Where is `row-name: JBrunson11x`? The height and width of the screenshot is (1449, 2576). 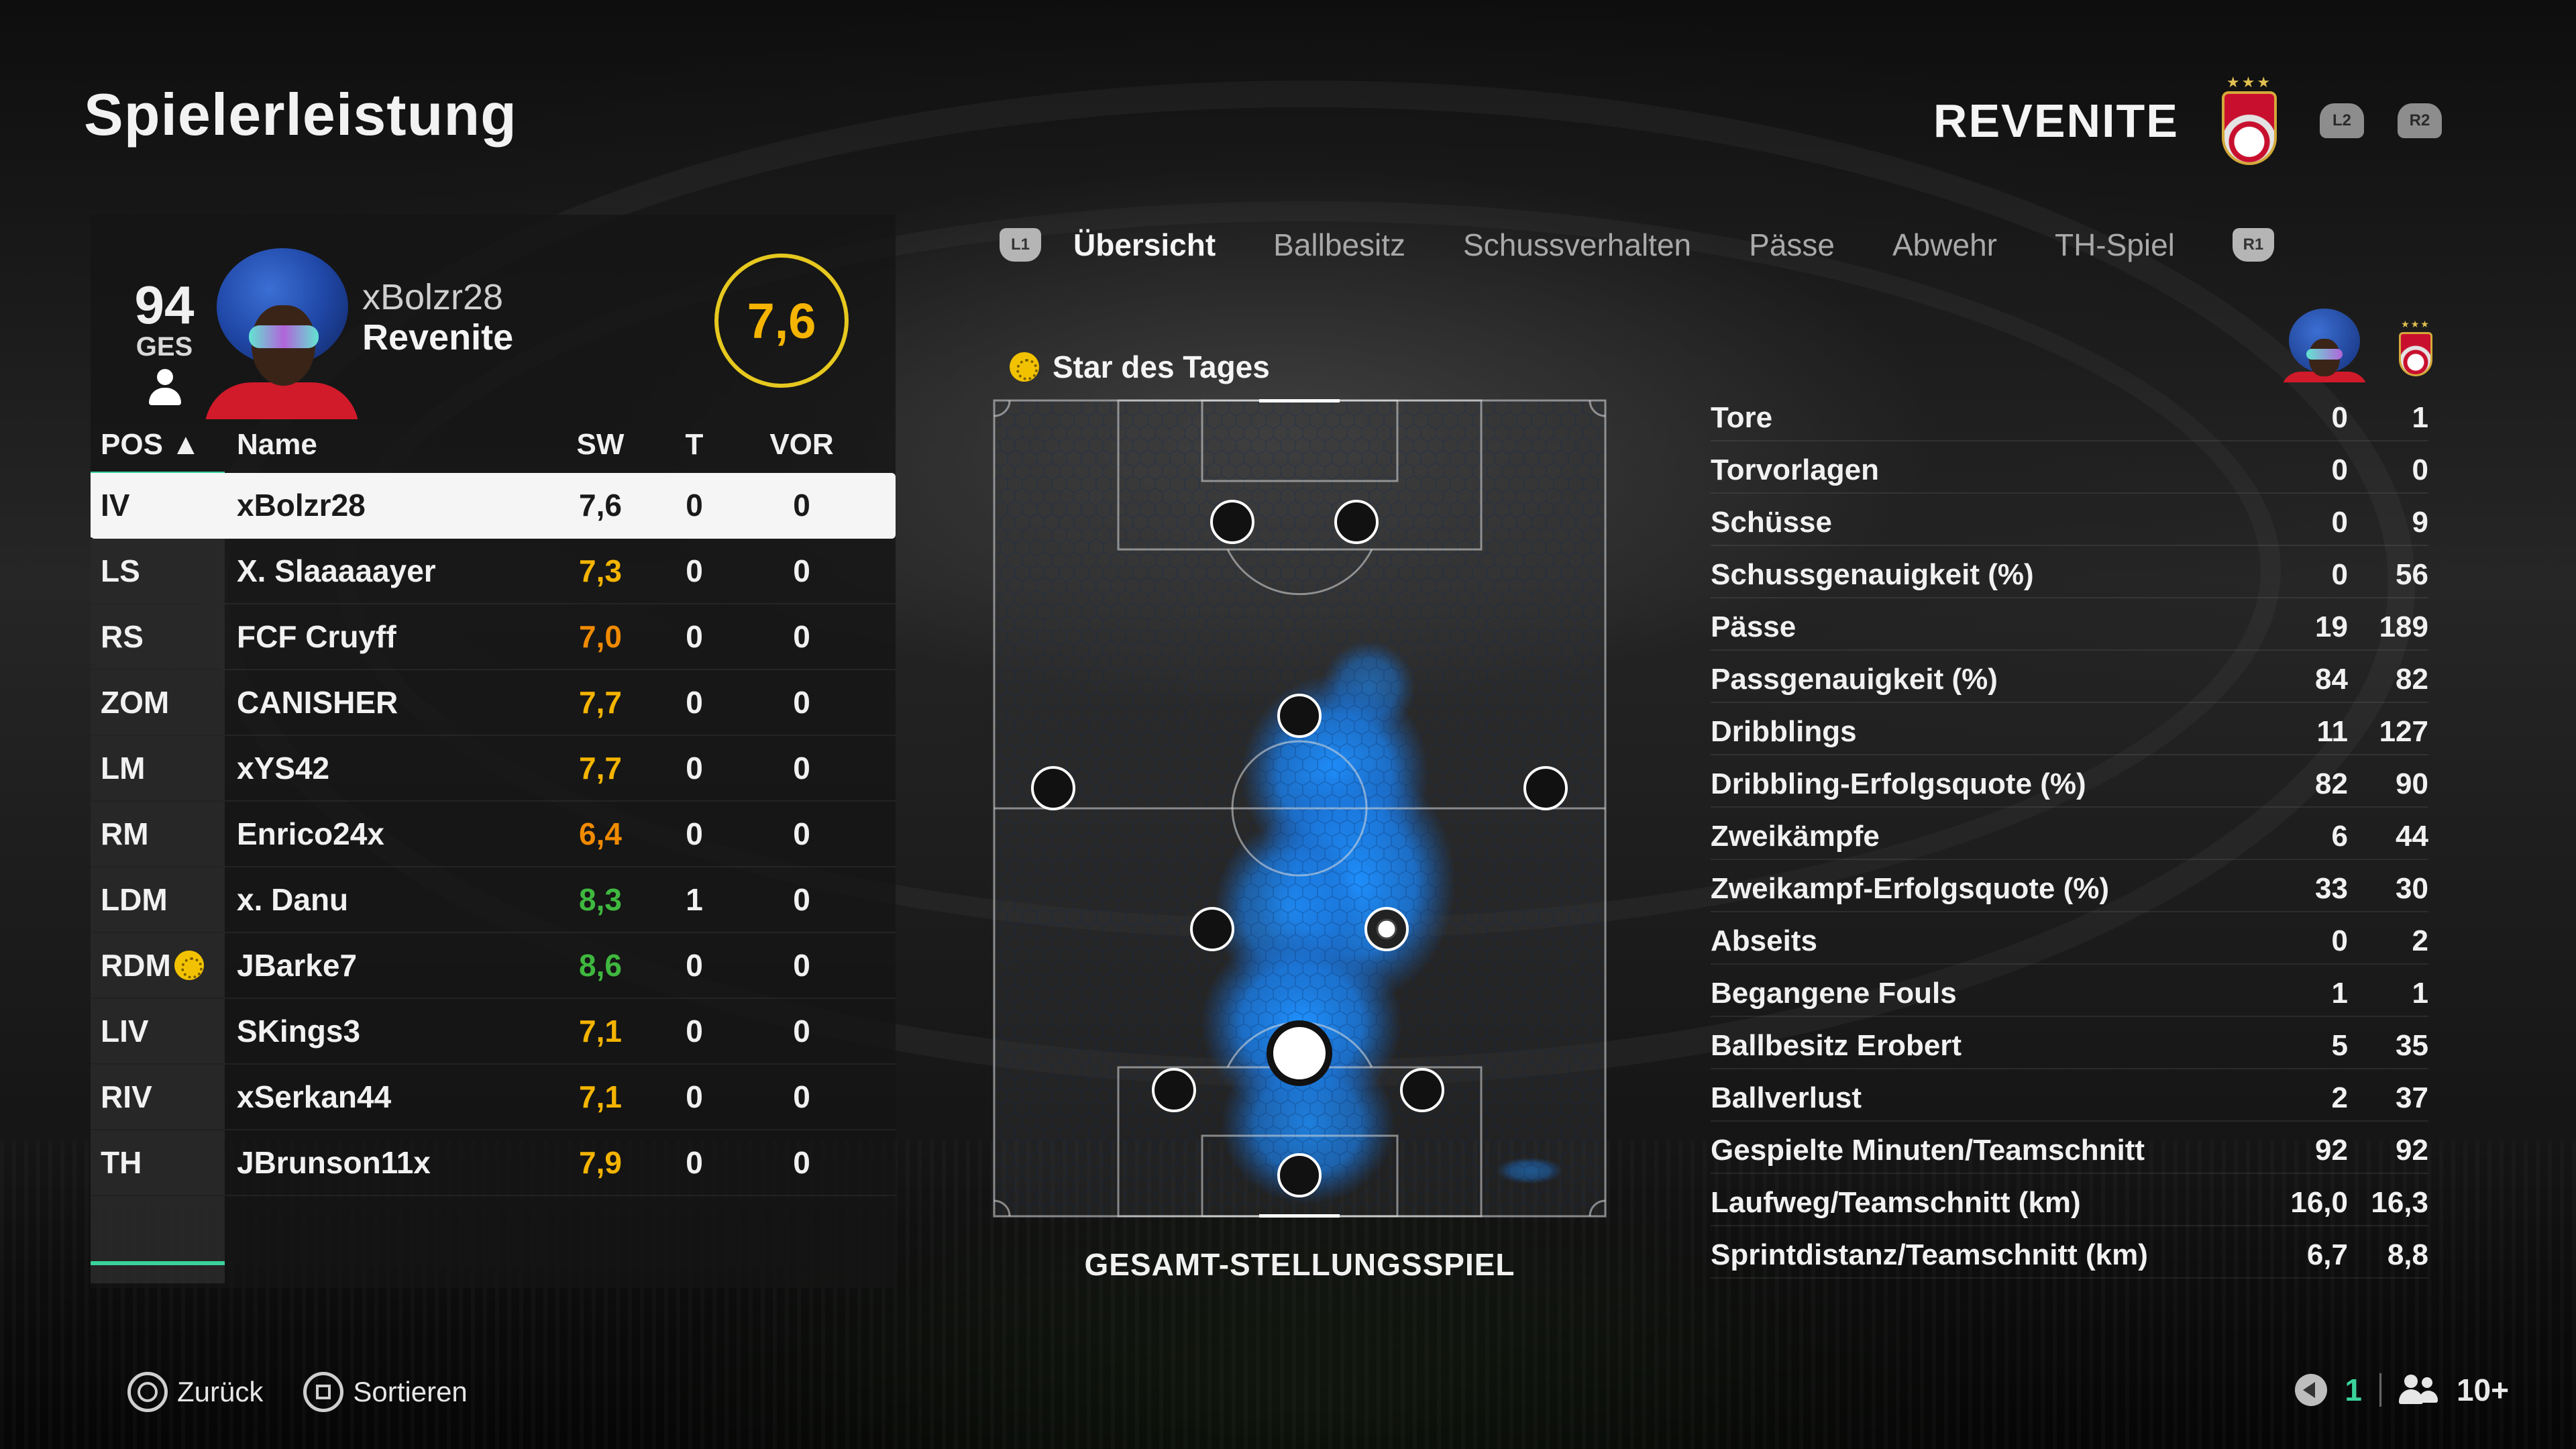
row-name: JBrunson11x is located at coordinates (334, 1162).